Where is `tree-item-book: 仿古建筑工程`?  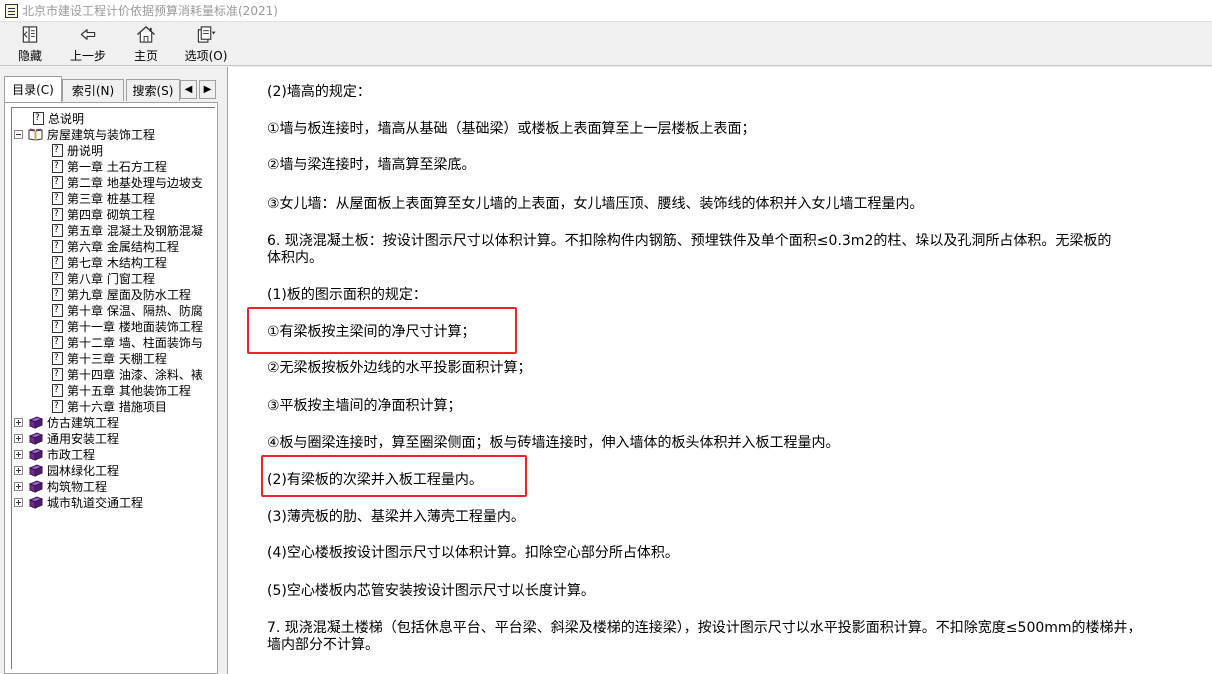 tree-item-book: 仿古建筑工程 is located at coordinates (66, 422).